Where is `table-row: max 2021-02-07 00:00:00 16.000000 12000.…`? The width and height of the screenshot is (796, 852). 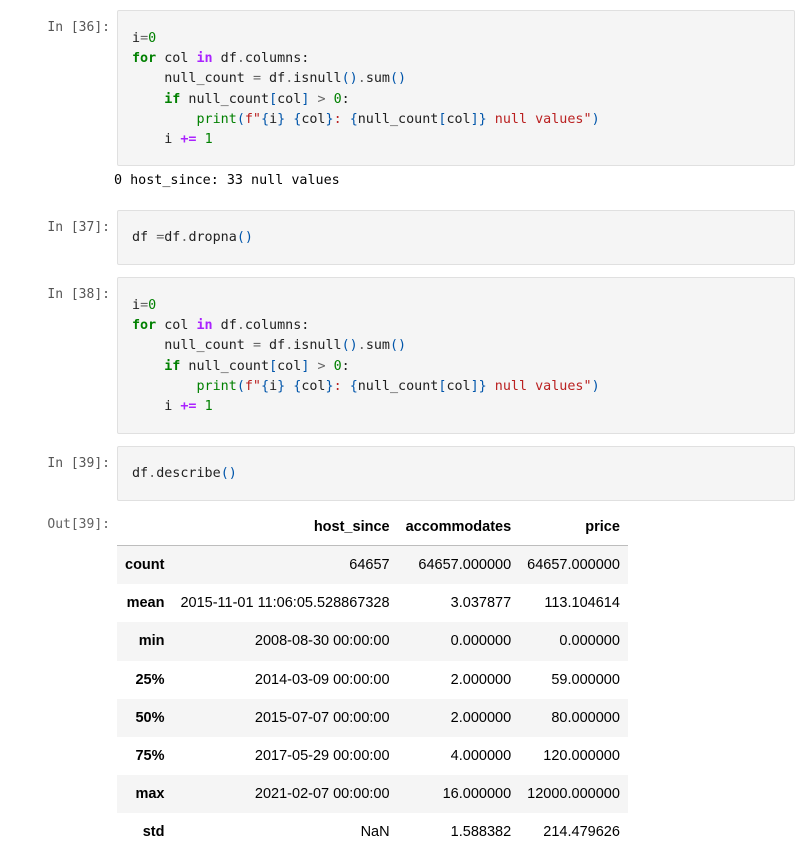 table-row: max 2021-02-07 00:00:00 16.000000 12000.… is located at coordinates (372, 794).